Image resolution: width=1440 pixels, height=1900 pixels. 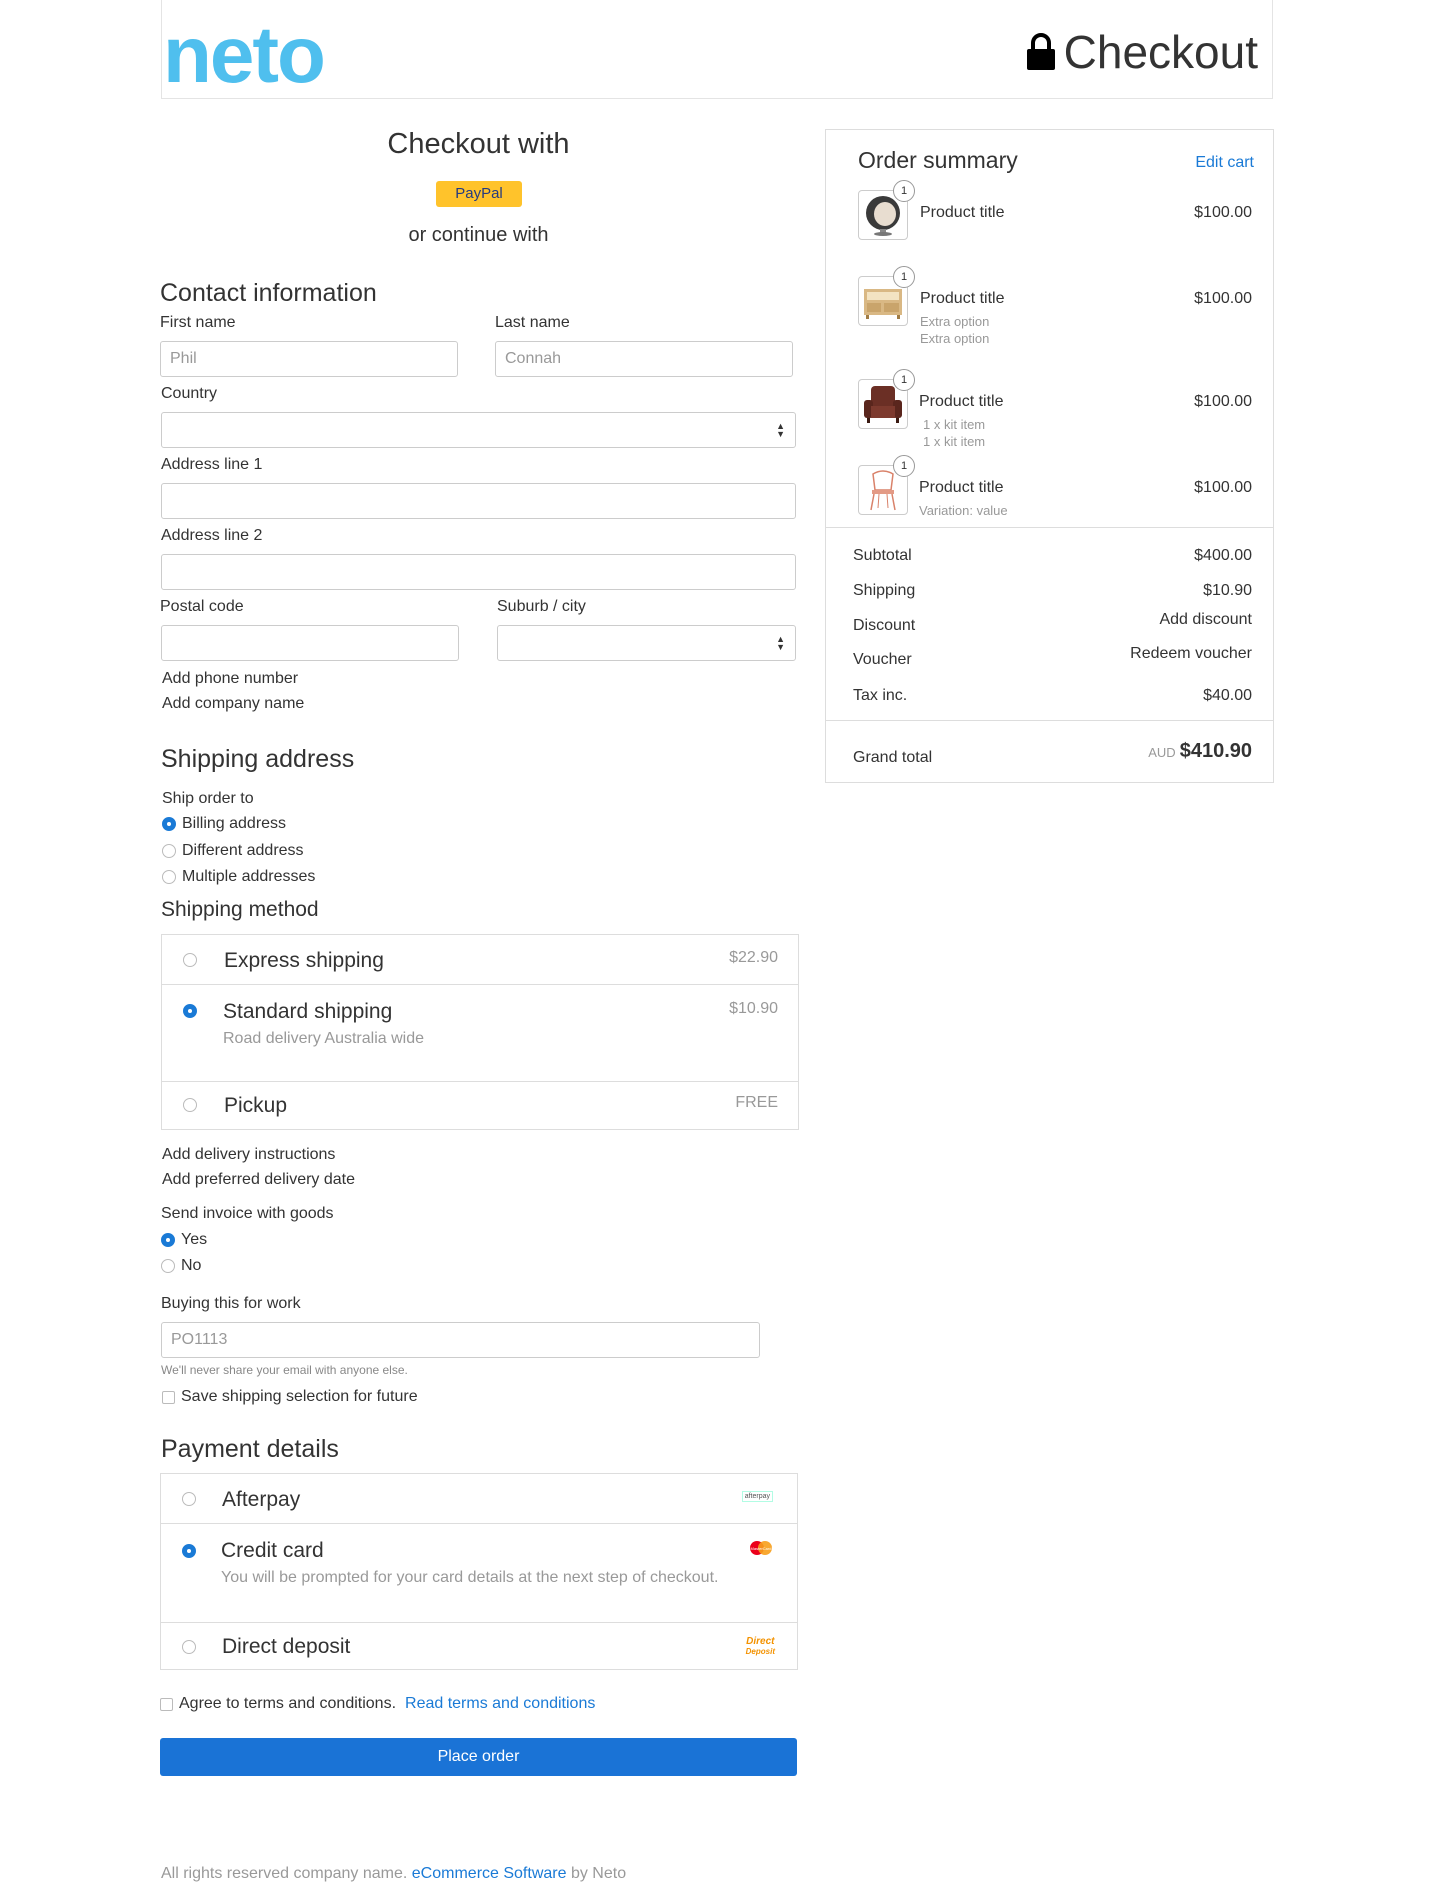 I want to click on shipping-option-price: $22.90, so click(x=753, y=957).